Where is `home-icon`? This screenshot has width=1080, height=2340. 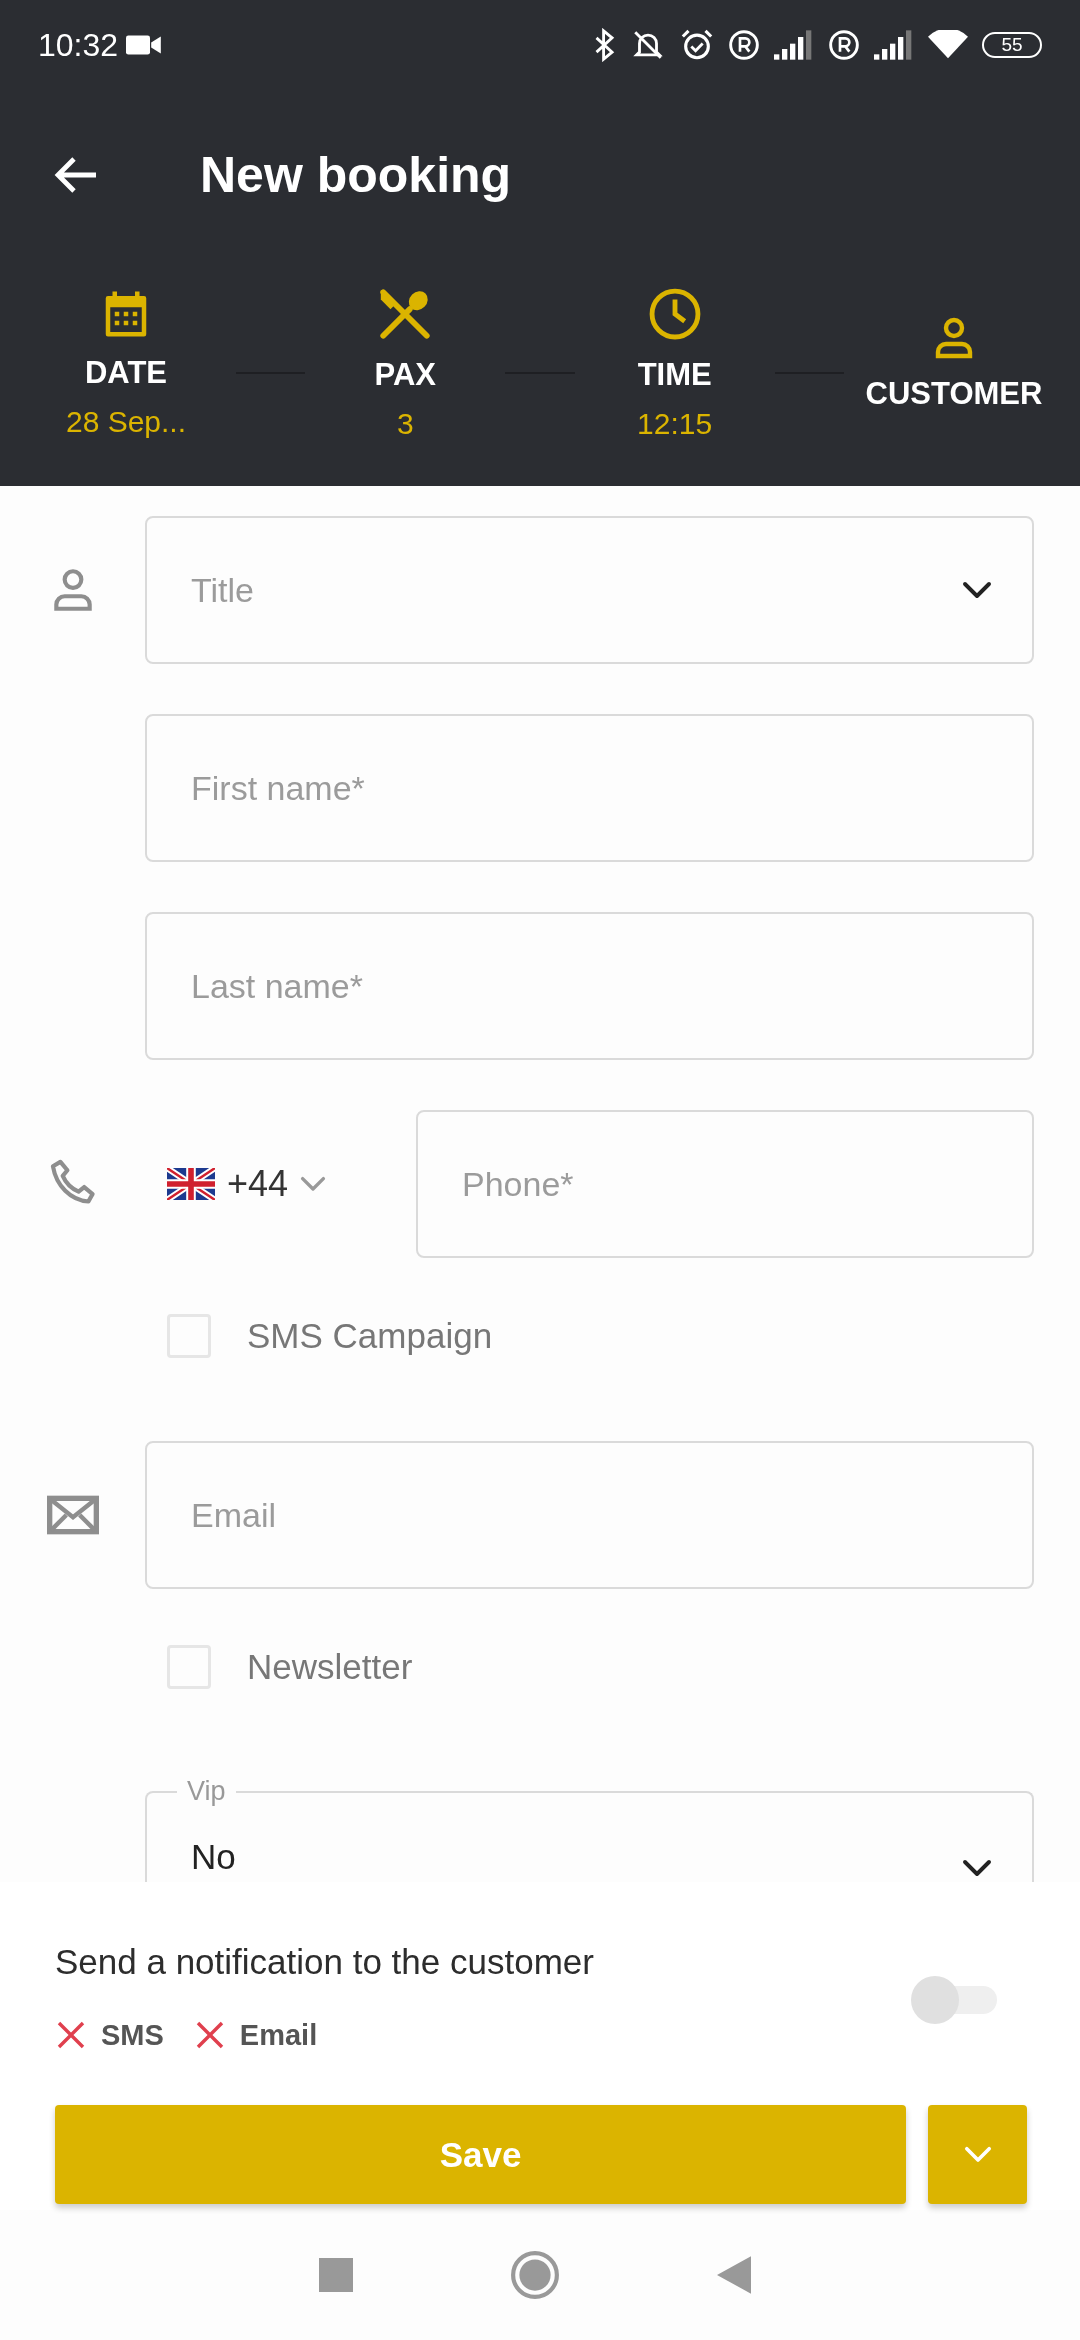
home-icon is located at coordinates (535, 2275).